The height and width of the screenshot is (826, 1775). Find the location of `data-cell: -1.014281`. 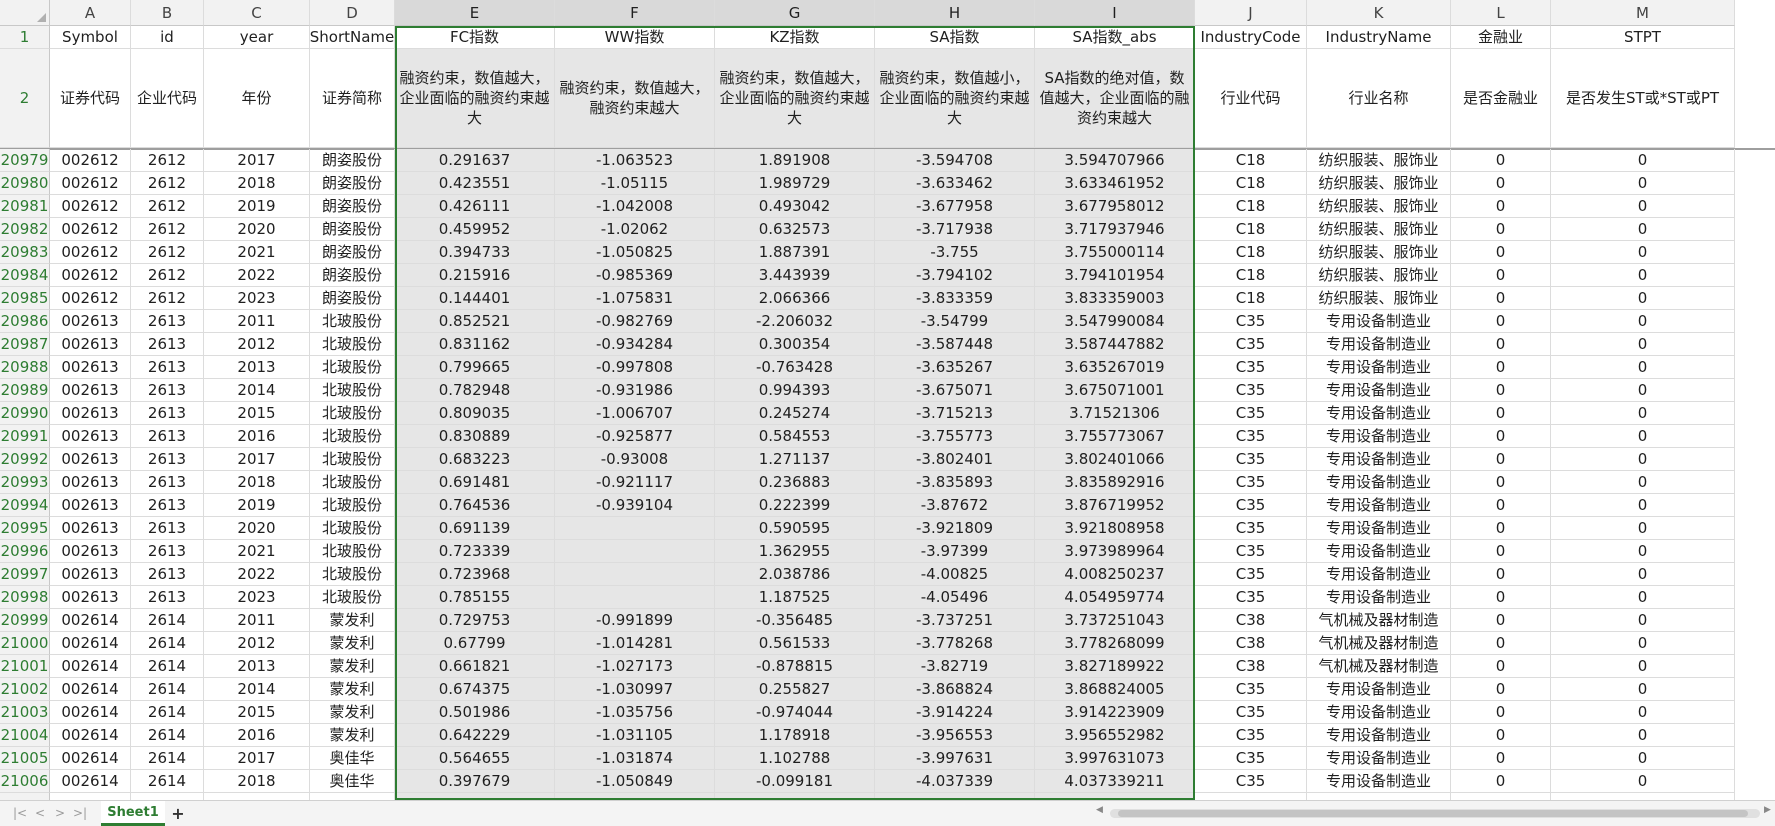

data-cell: -1.014281 is located at coordinates (635, 643).